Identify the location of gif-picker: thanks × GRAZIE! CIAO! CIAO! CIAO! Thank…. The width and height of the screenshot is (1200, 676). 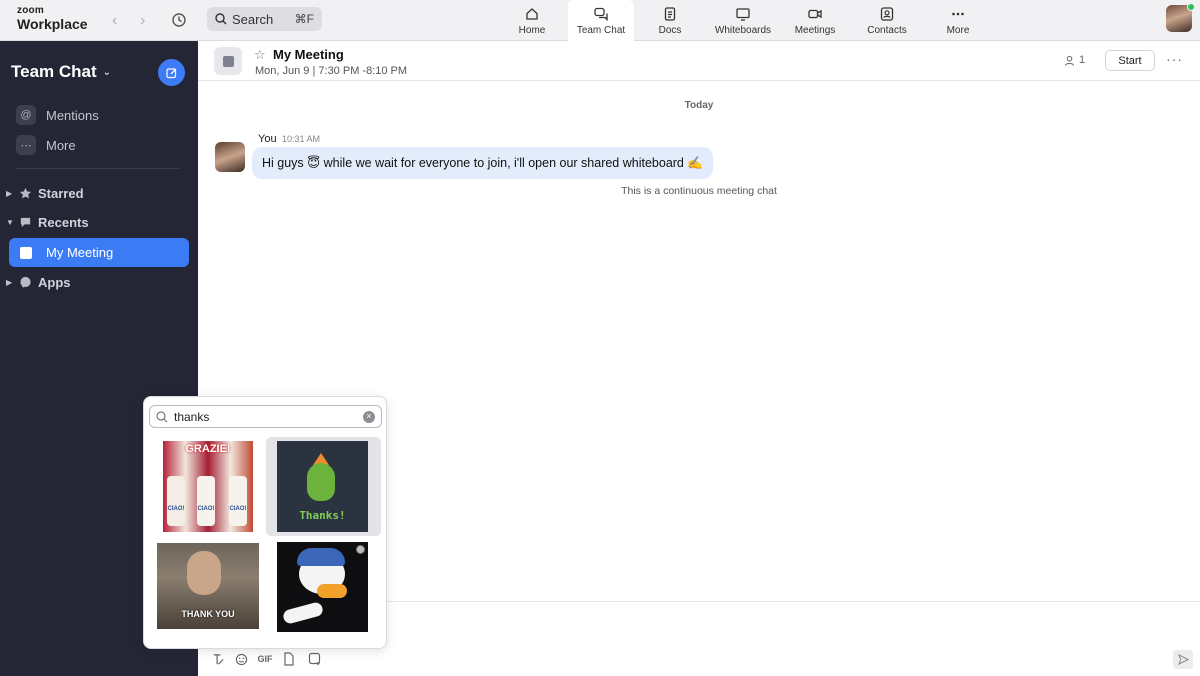
(265, 522).